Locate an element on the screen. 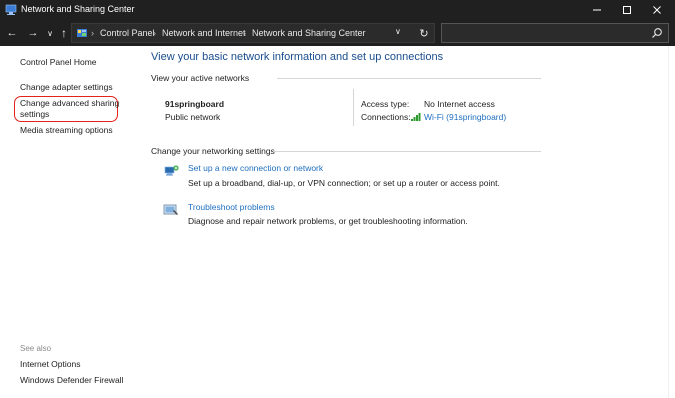 The width and height of the screenshot is (675, 398). up-button: ↑ is located at coordinates (64, 33).